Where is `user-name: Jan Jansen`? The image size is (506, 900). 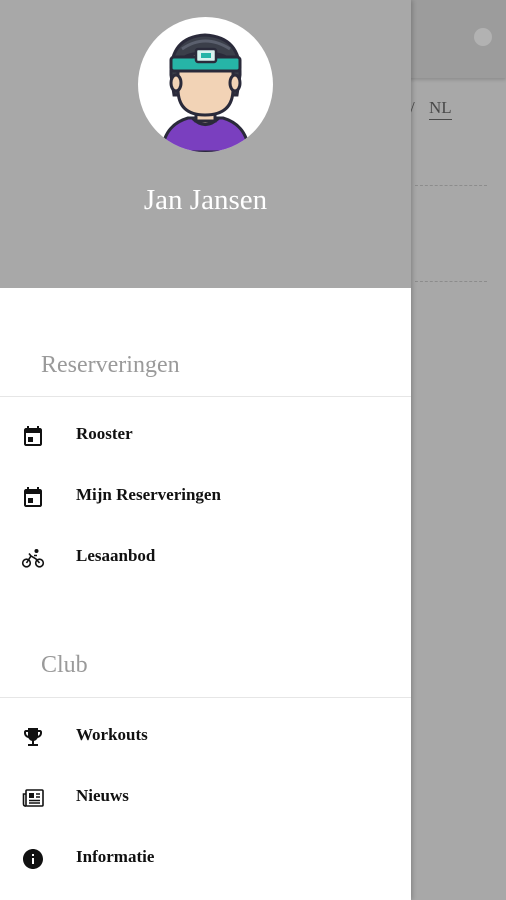
user-name: Jan Jansen is located at coordinates (205, 200).